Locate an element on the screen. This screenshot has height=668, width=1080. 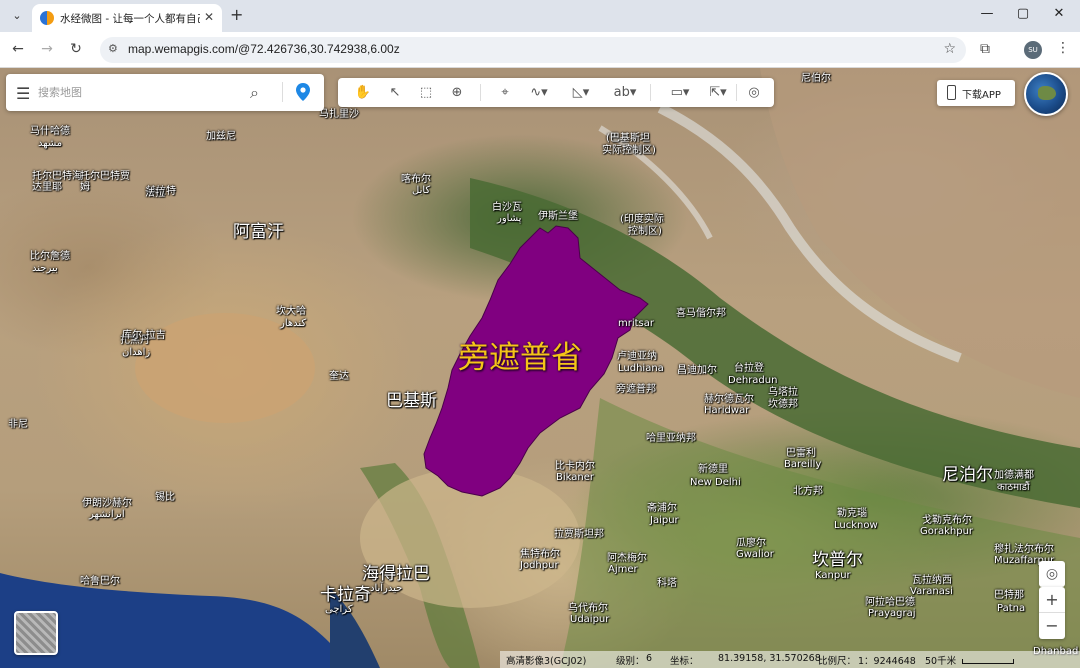
muzaffarpur-cn-label: 穆扎法尔布尔 is located at coordinates (1024, 549).